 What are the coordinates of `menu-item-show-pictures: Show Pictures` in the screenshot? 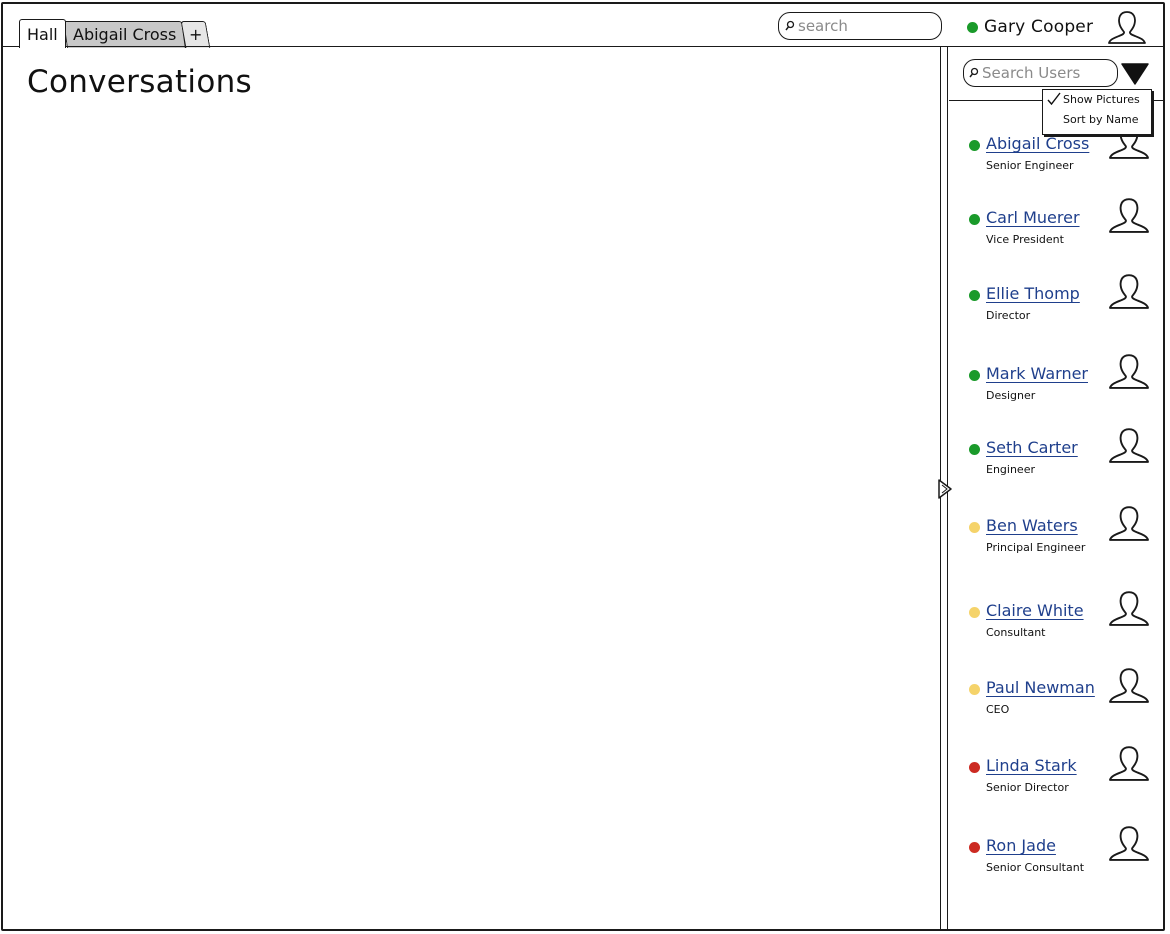 It's located at (1097, 100).